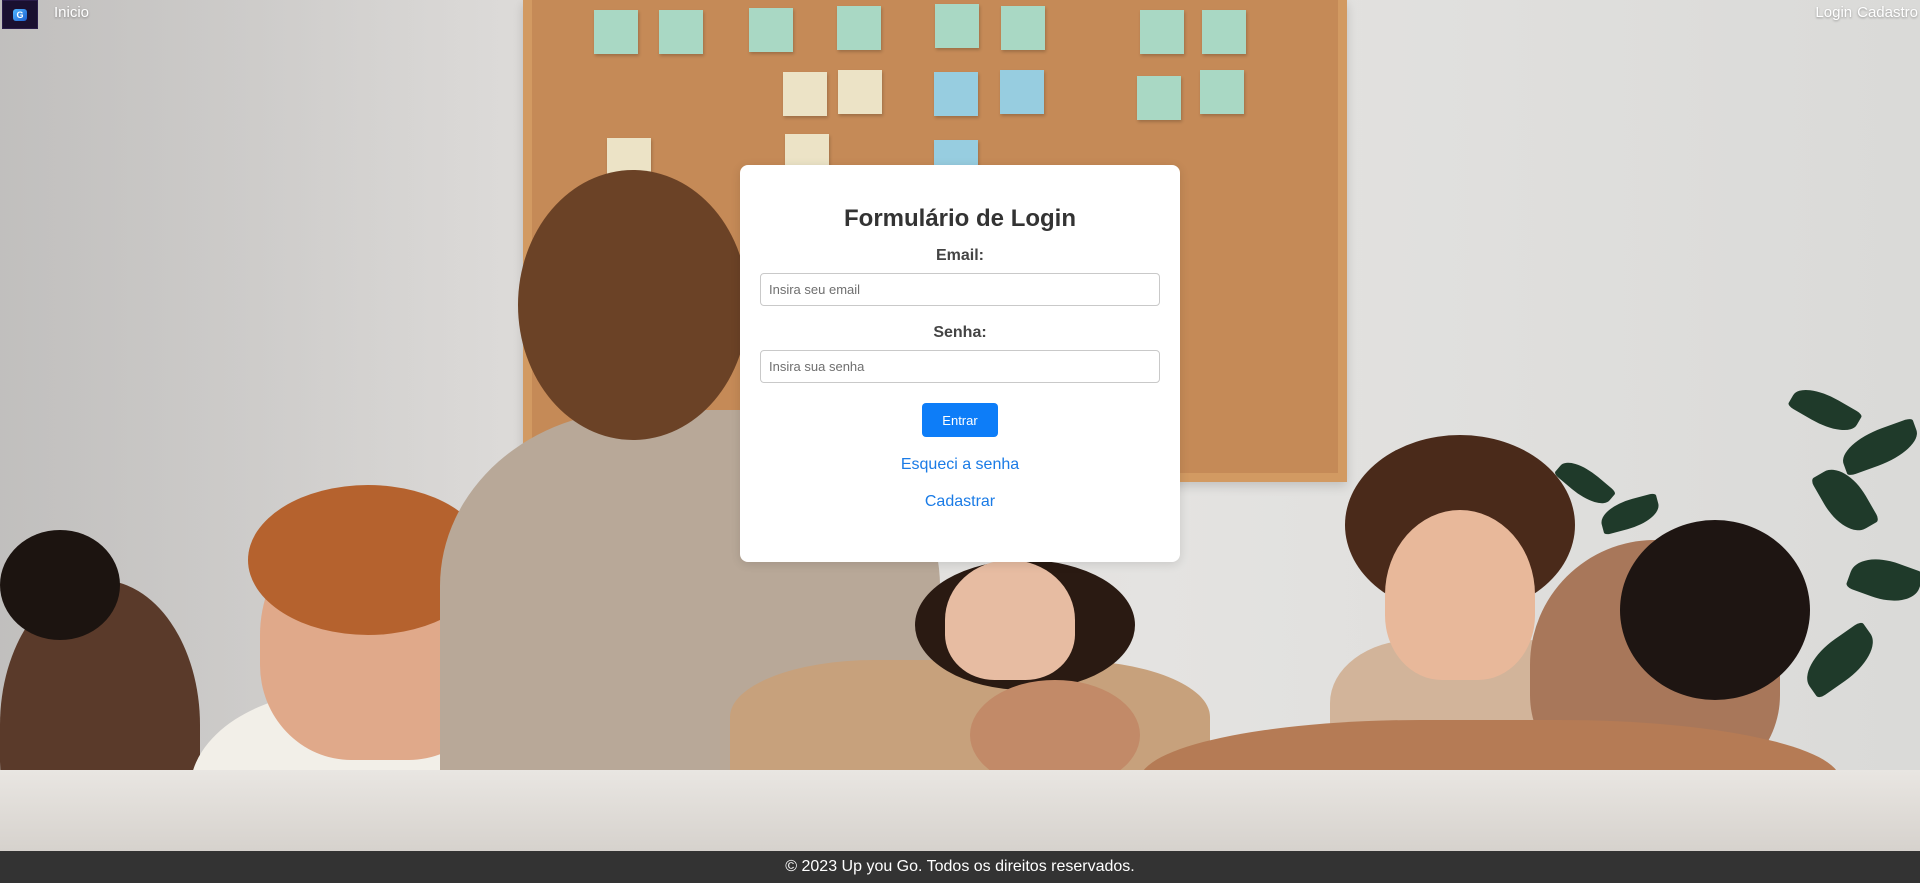  What do you see at coordinates (1460, 595) in the screenshot?
I see `person-glasses-face` at bounding box center [1460, 595].